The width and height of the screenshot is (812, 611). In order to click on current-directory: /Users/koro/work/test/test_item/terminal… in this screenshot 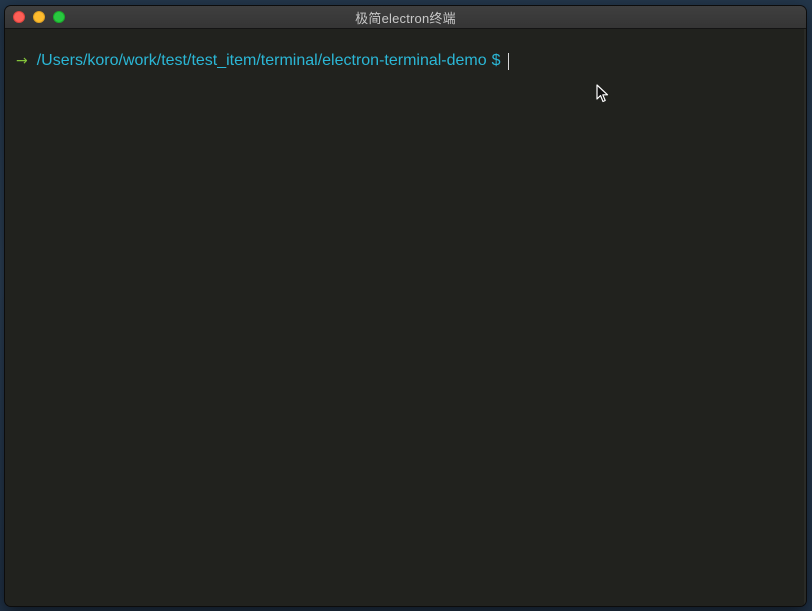, I will do `click(261, 60)`.